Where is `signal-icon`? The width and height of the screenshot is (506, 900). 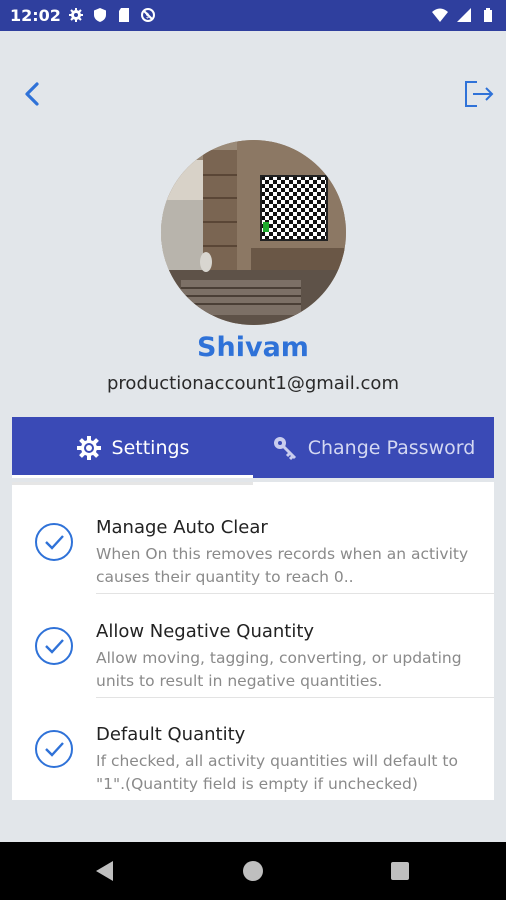
signal-icon is located at coordinates (464, 15).